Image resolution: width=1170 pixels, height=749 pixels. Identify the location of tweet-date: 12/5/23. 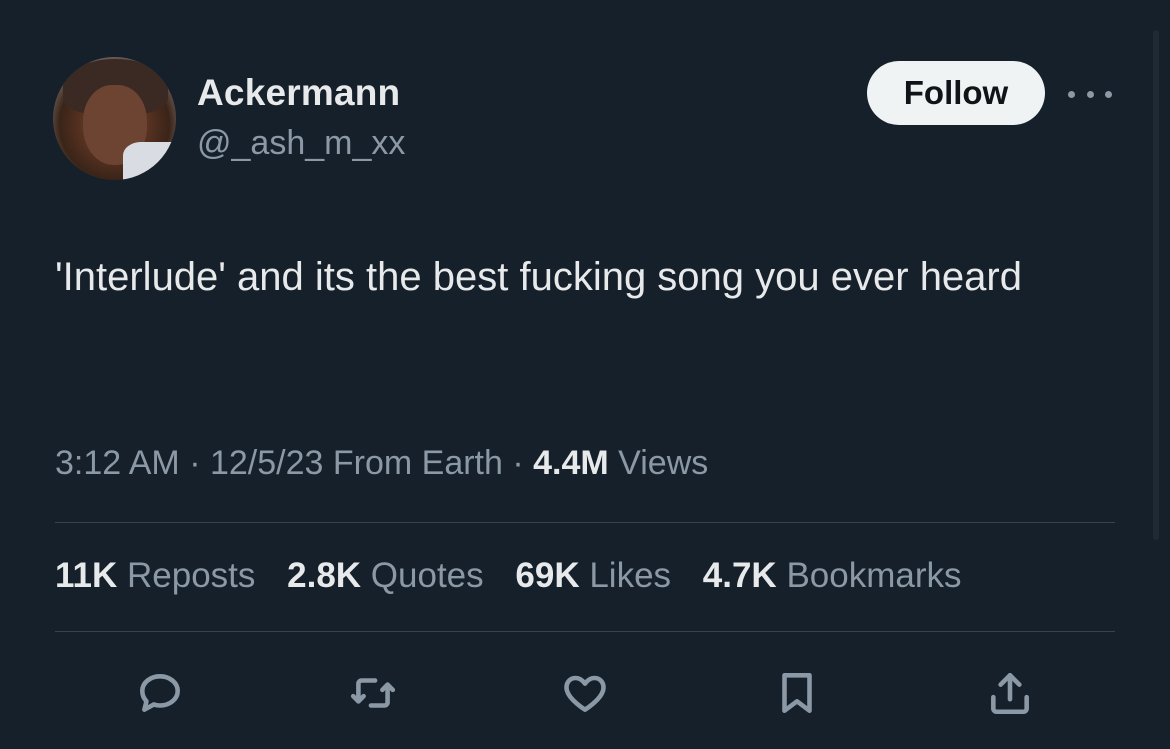
(266, 463).